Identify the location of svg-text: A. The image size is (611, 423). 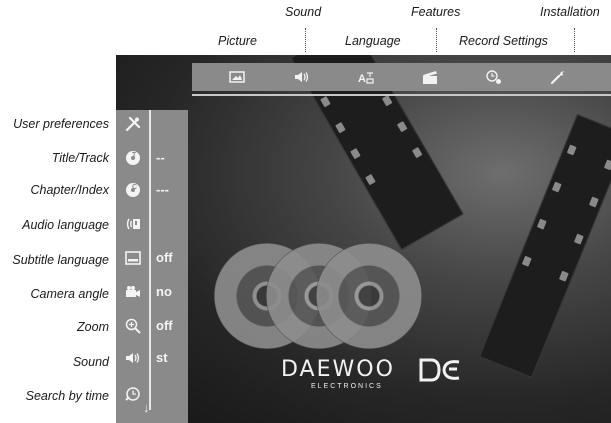
(362, 79).